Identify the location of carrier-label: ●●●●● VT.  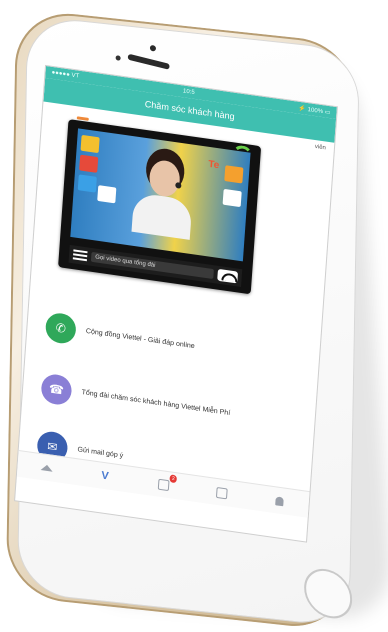
(65, 74).